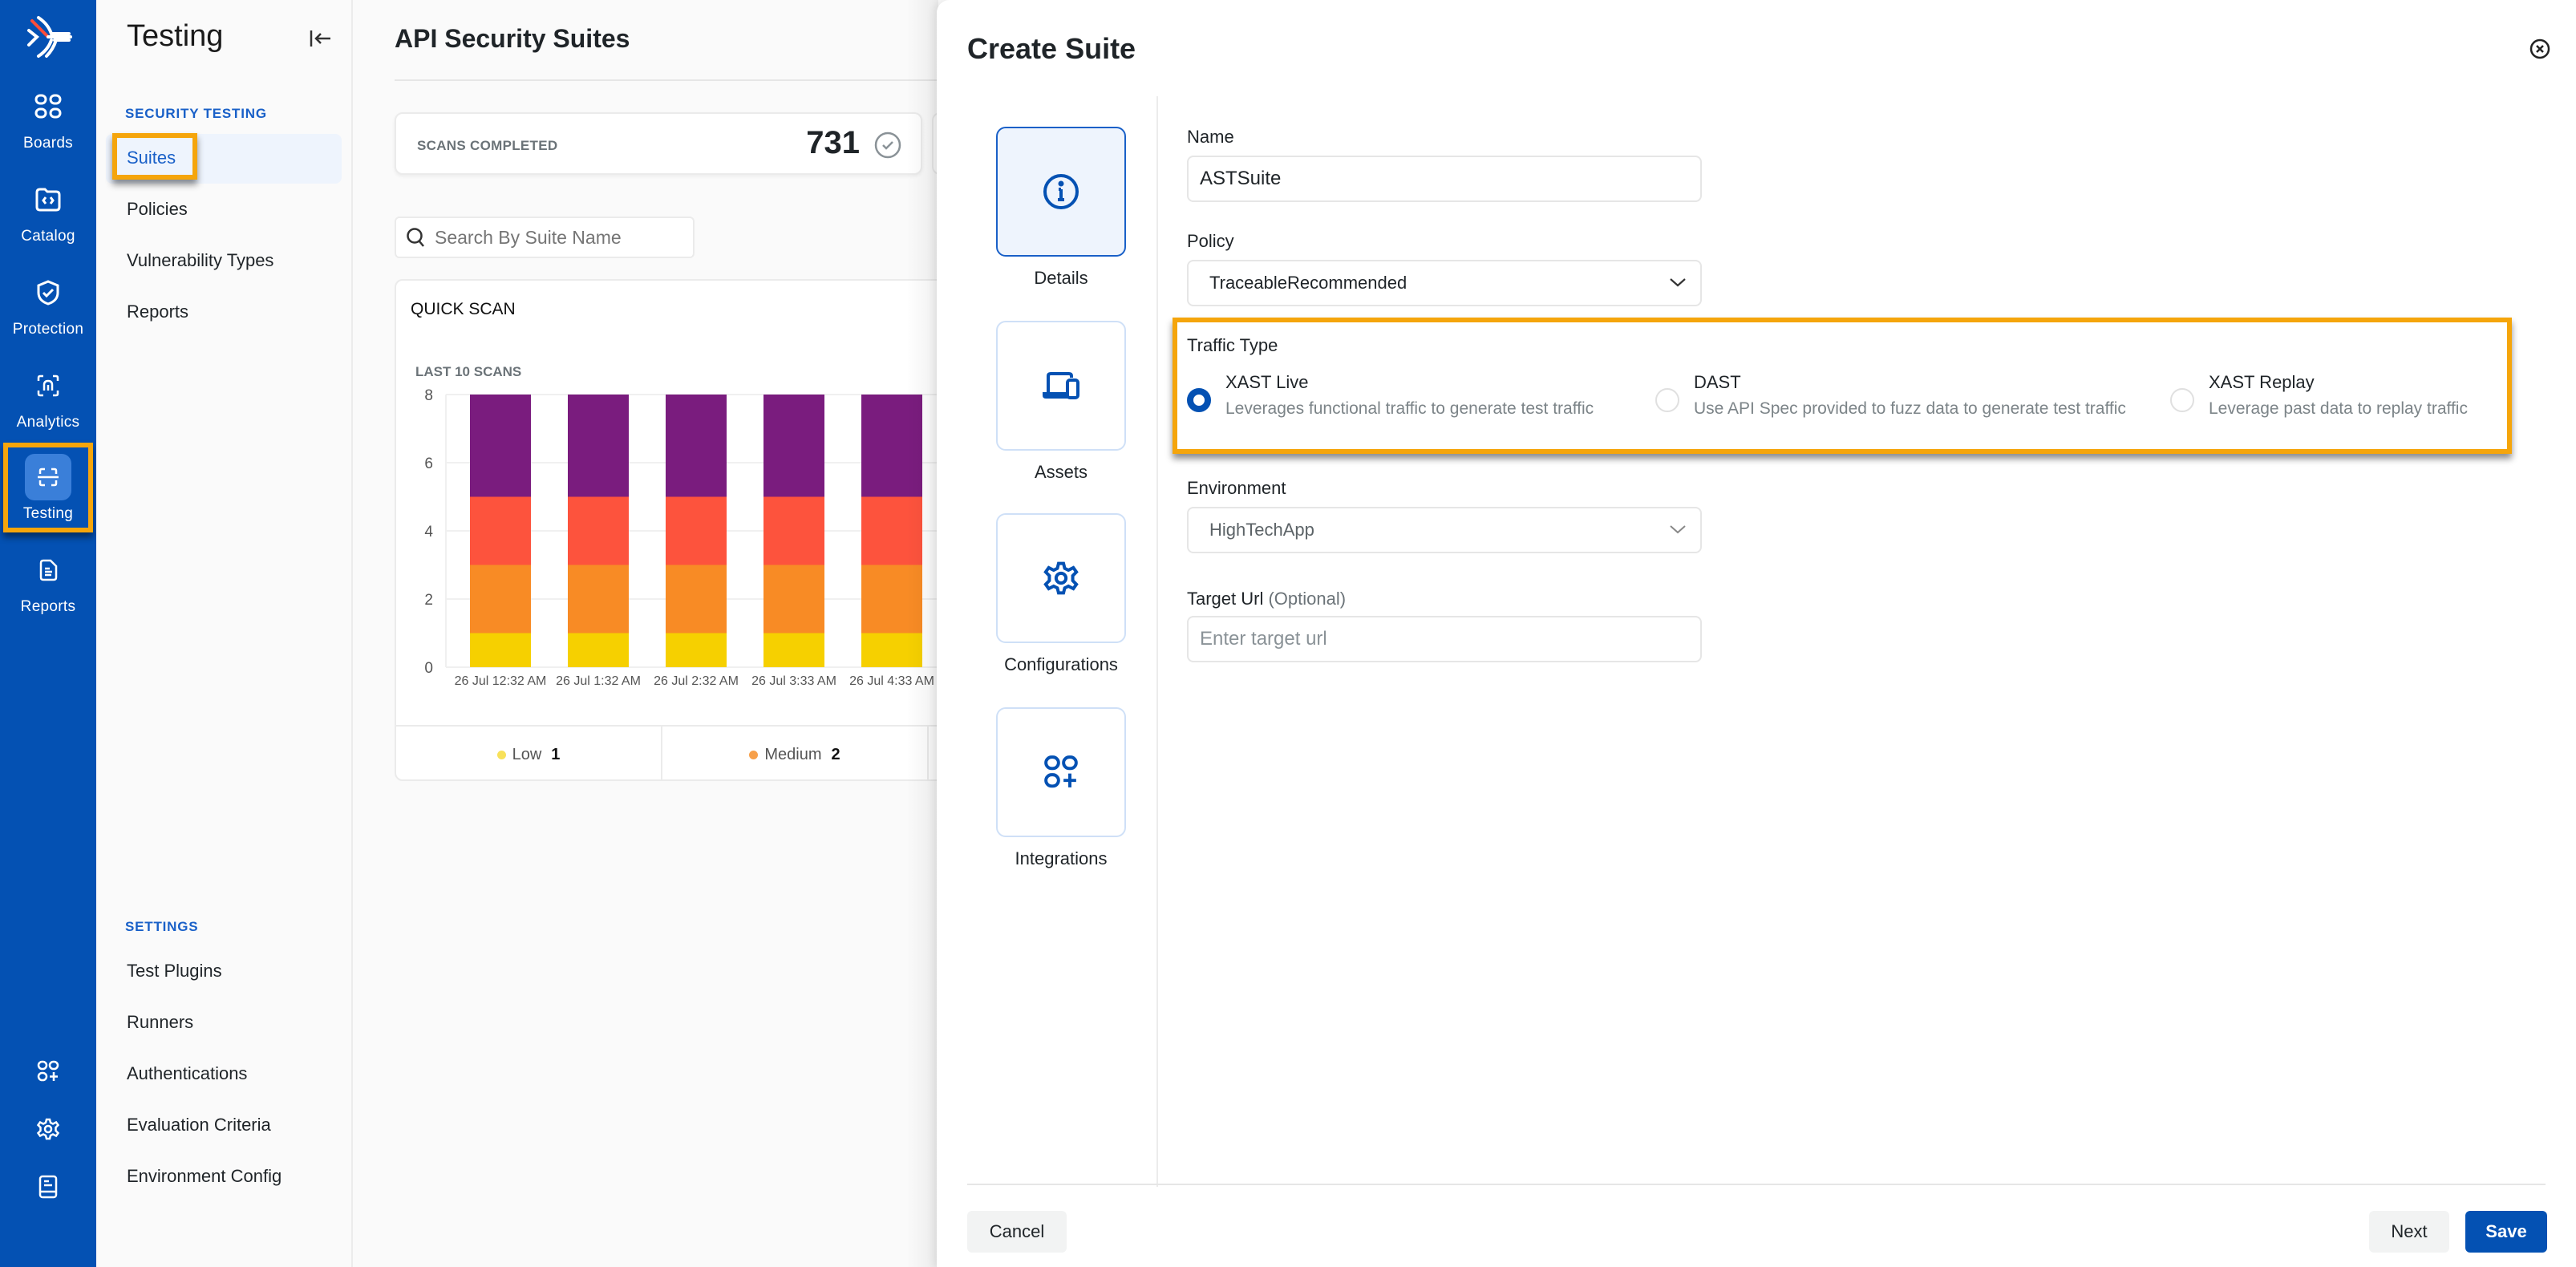 The height and width of the screenshot is (1267, 2576). What do you see at coordinates (598, 681) in the screenshot?
I see `x-tick-label: 26 Jul 1:32 AM` at bounding box center [598, 681].